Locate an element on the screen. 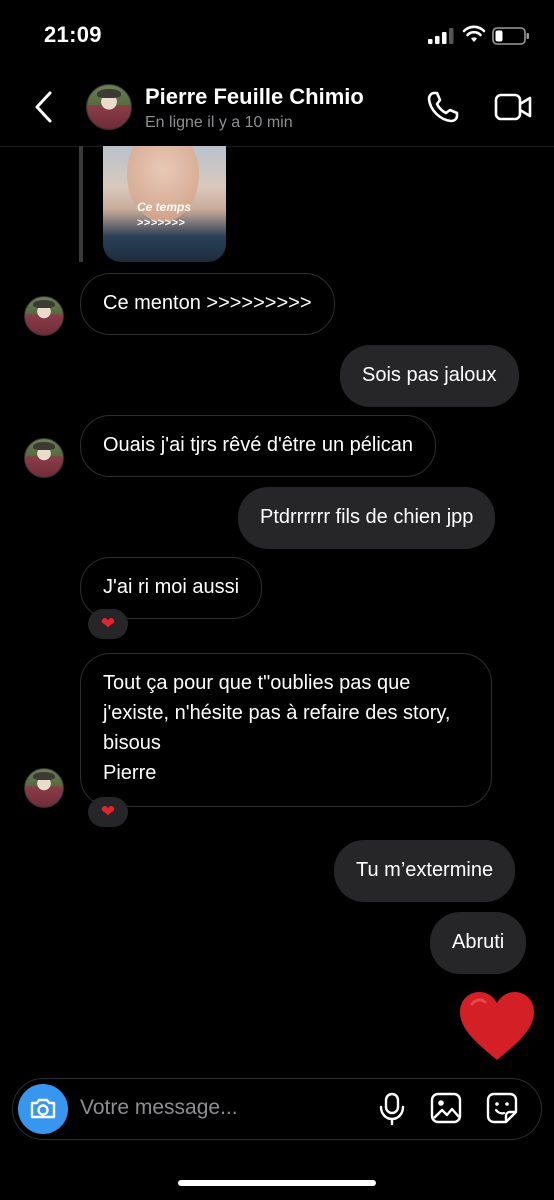 This screenshot has height=1200, width=554. sticker-icon is located at coordinates (502, 1108).